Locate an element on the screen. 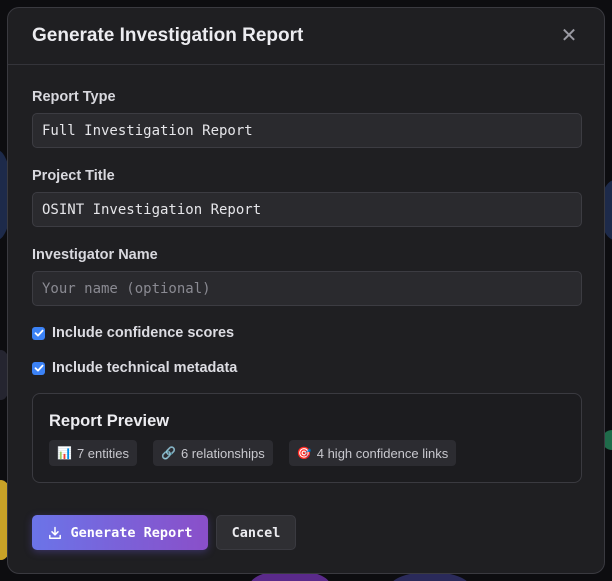 This screenshot has height=581, width=612. include-confidence-option: Include confidence scores is located at coordinates (306, 333).